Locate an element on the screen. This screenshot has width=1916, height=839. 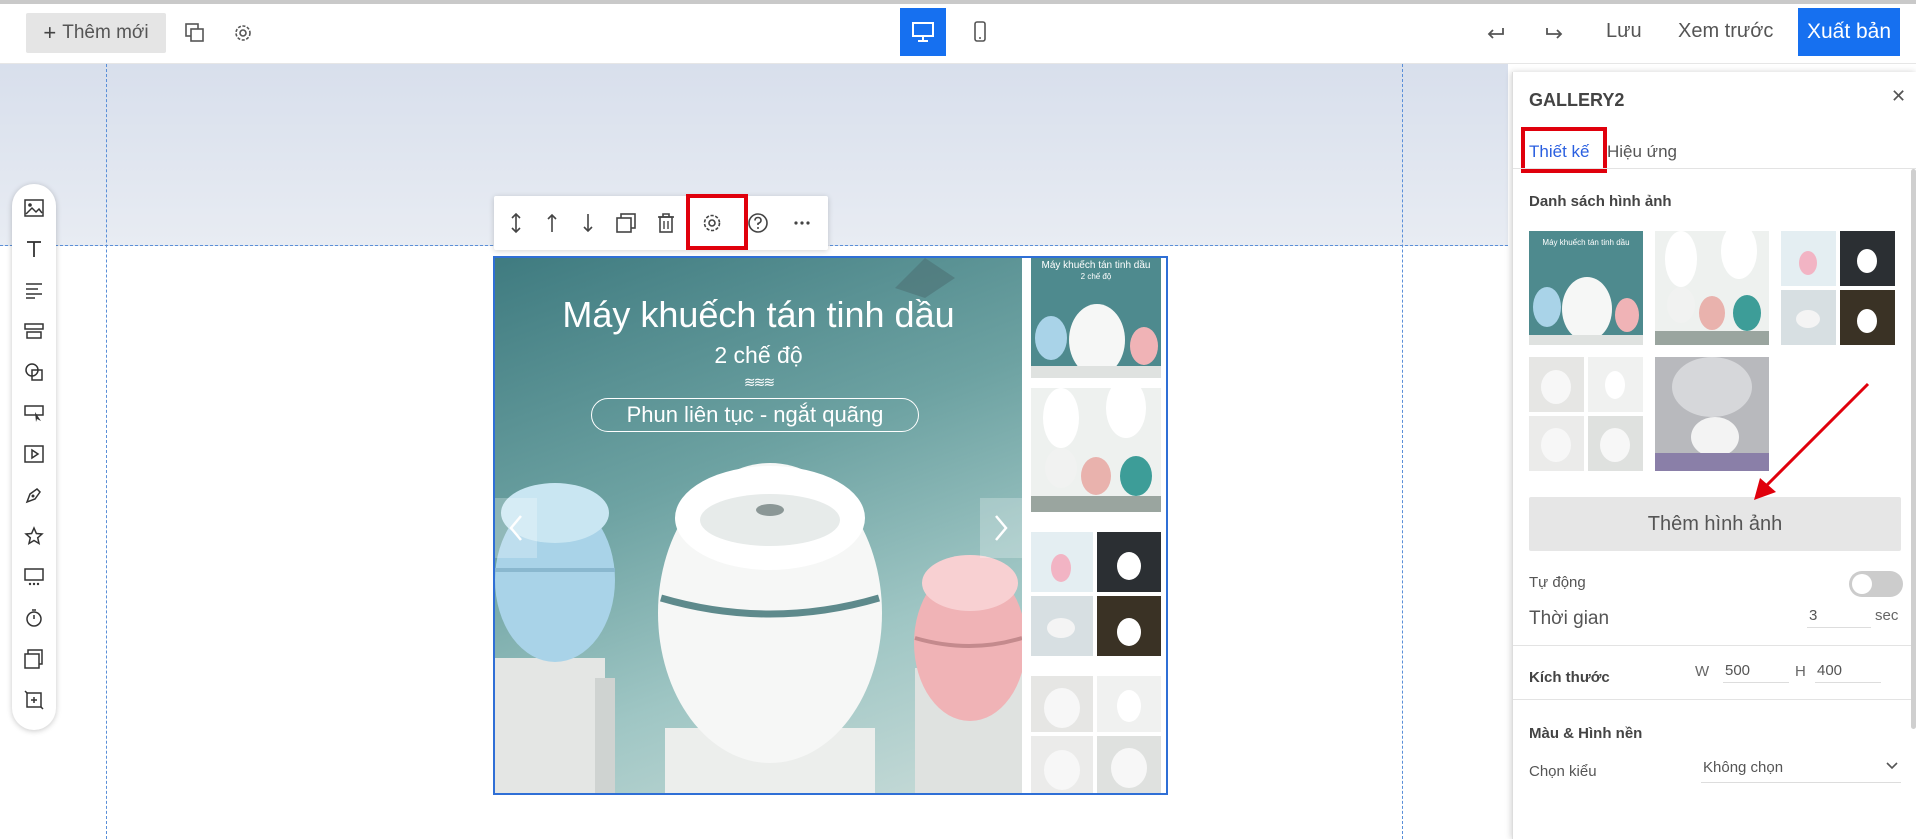
gallery-main-title: Máy khuếch tán tinh dầu is located at coordinates (758, 314).